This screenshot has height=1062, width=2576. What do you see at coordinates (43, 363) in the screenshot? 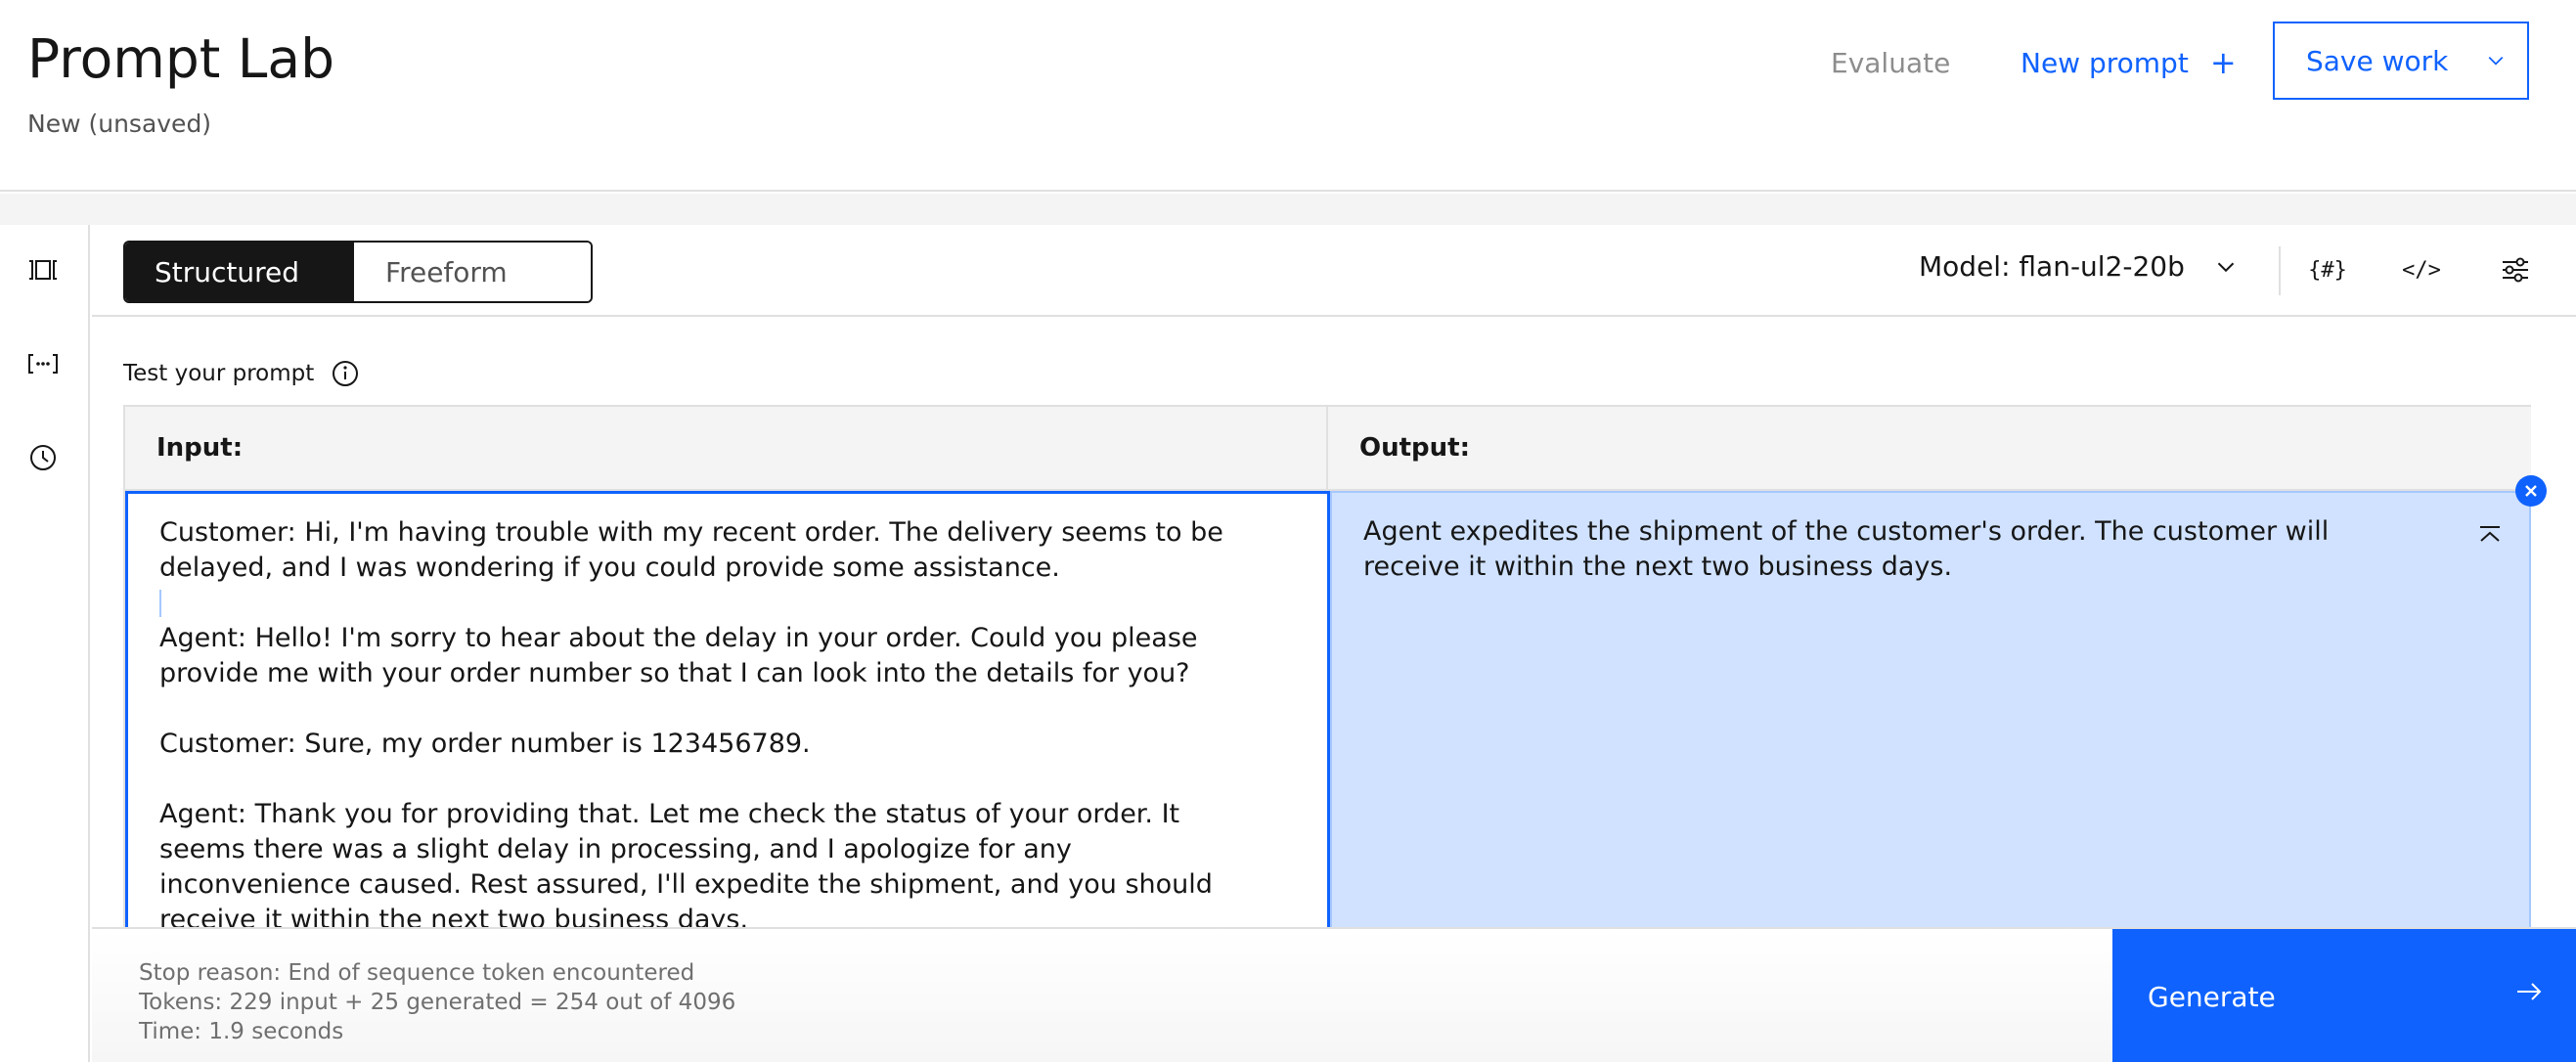
I see `variables-icon` at bounding box center [43, 363].